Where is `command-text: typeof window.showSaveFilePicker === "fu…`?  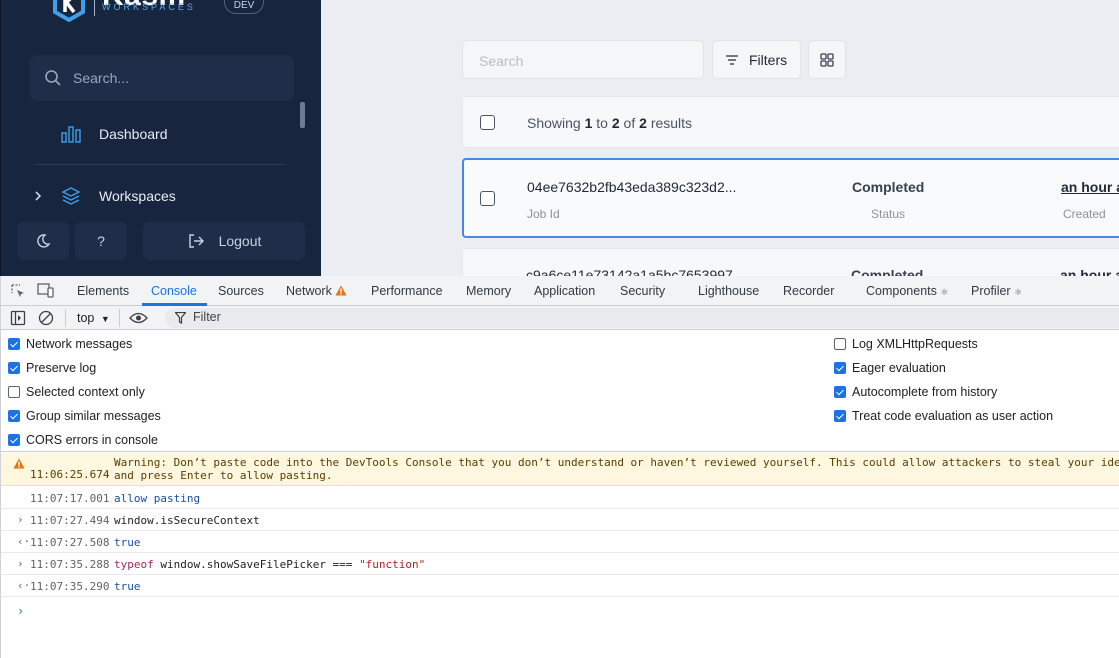
command-text: typeof window.showSaveFilePicker === "fu… is located at coordinates (269, 564).